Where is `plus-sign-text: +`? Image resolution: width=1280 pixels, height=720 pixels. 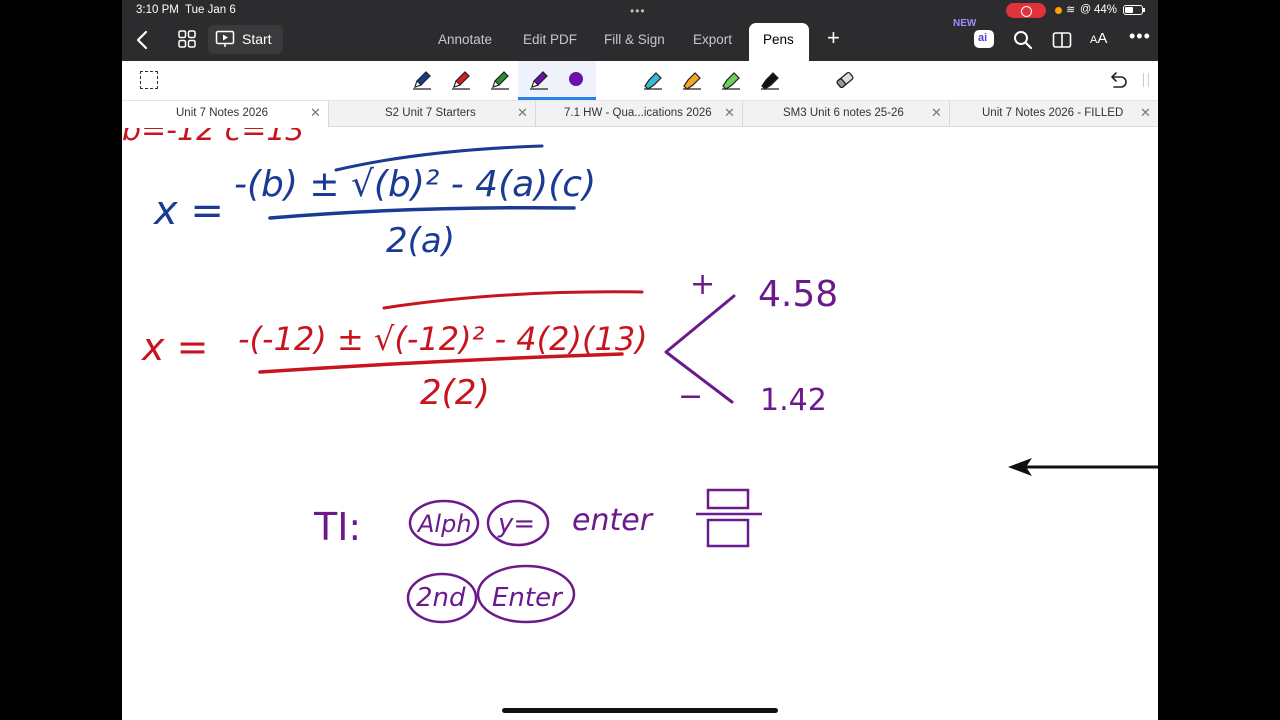 plus-sign-text: + is located at coordinates (702, 284).